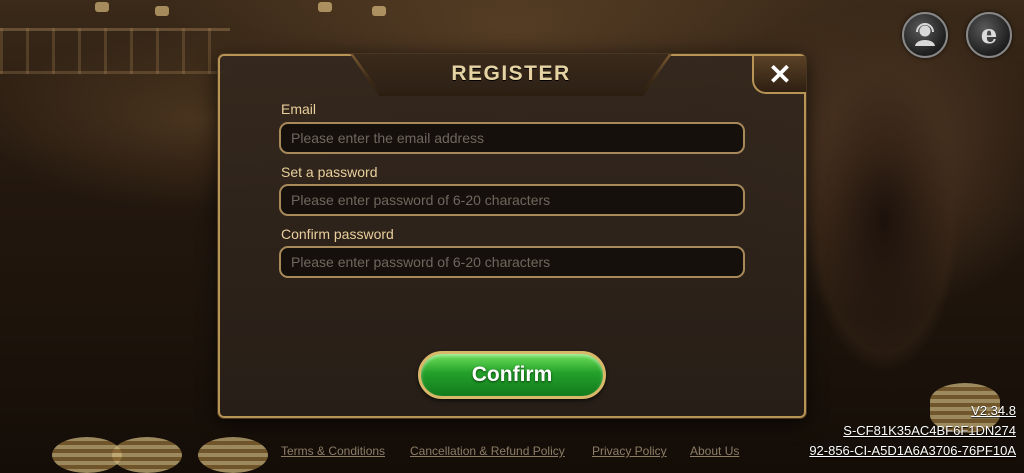  I want to click on email-label: Email, so click(299, 109).